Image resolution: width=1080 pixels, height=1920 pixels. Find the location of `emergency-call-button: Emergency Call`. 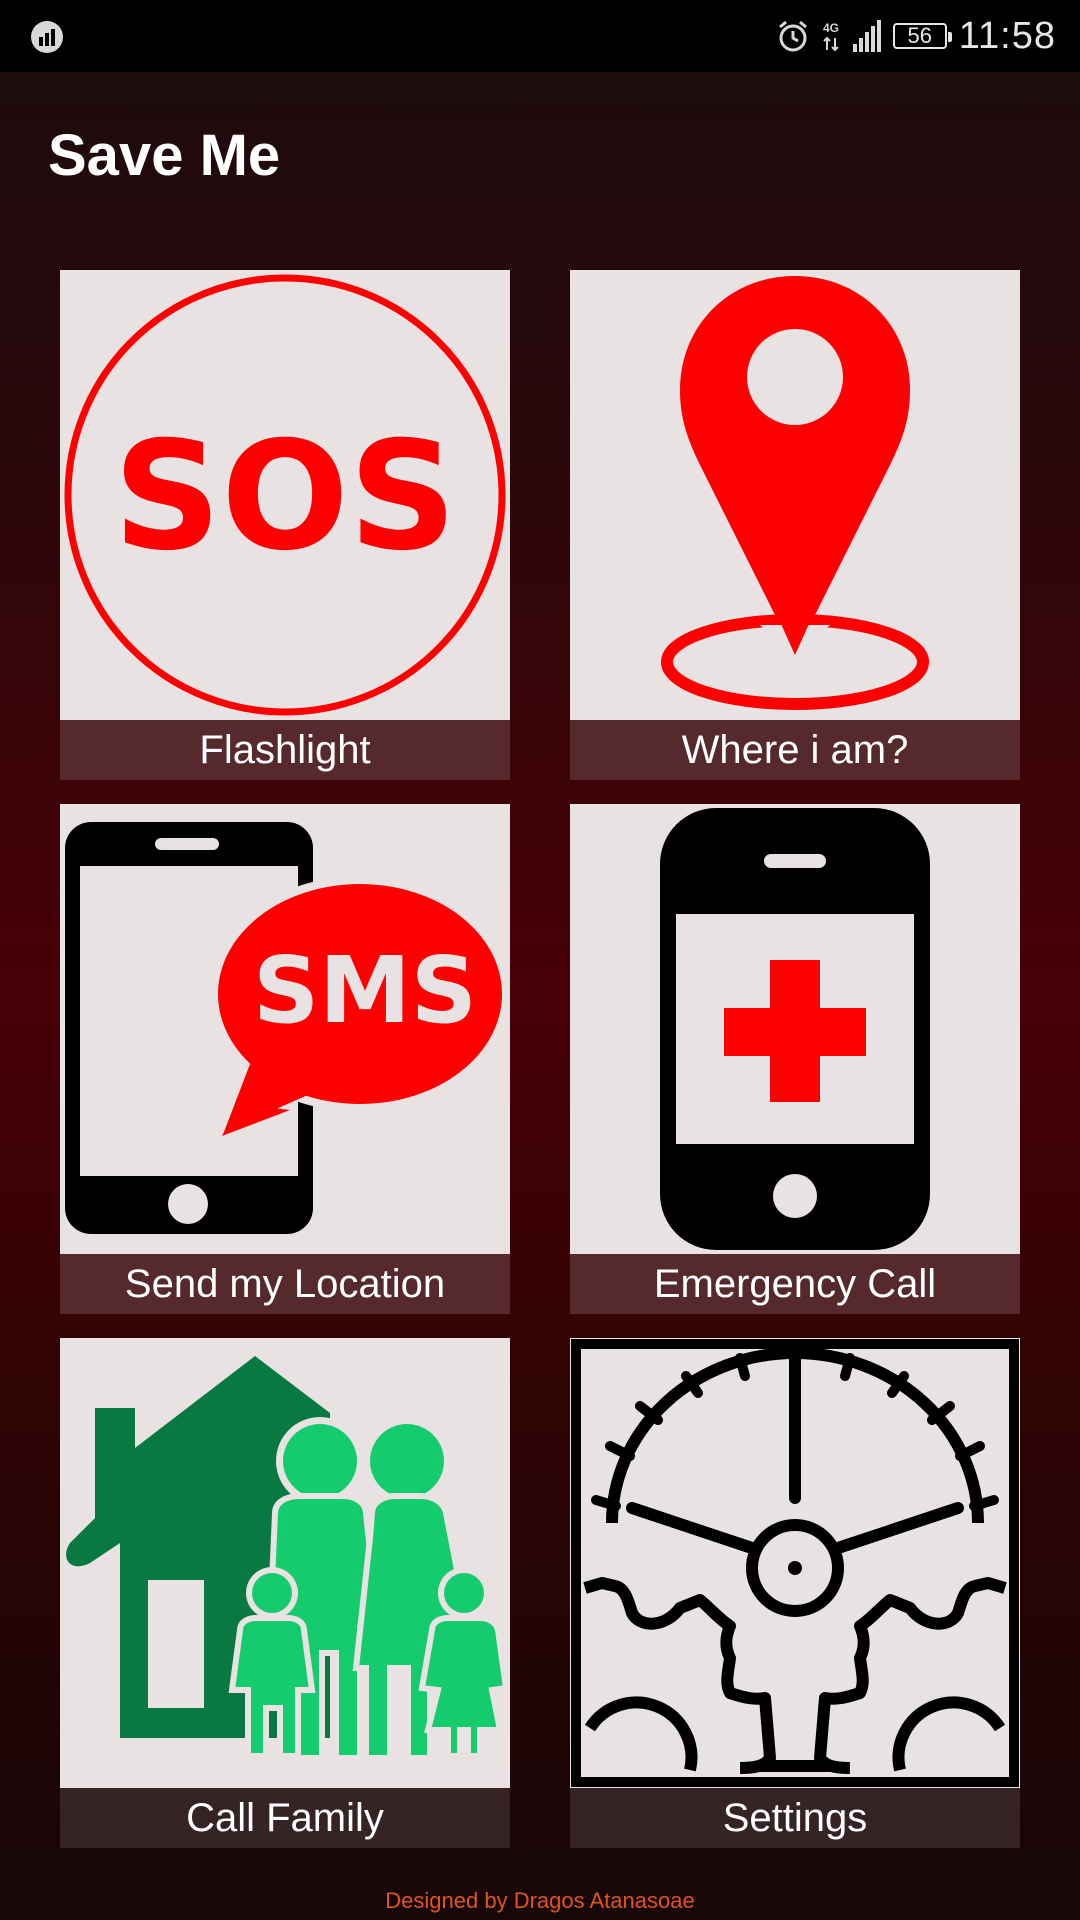

emergency-call-button: Emergency Call is located at coordinates (795, 1059).